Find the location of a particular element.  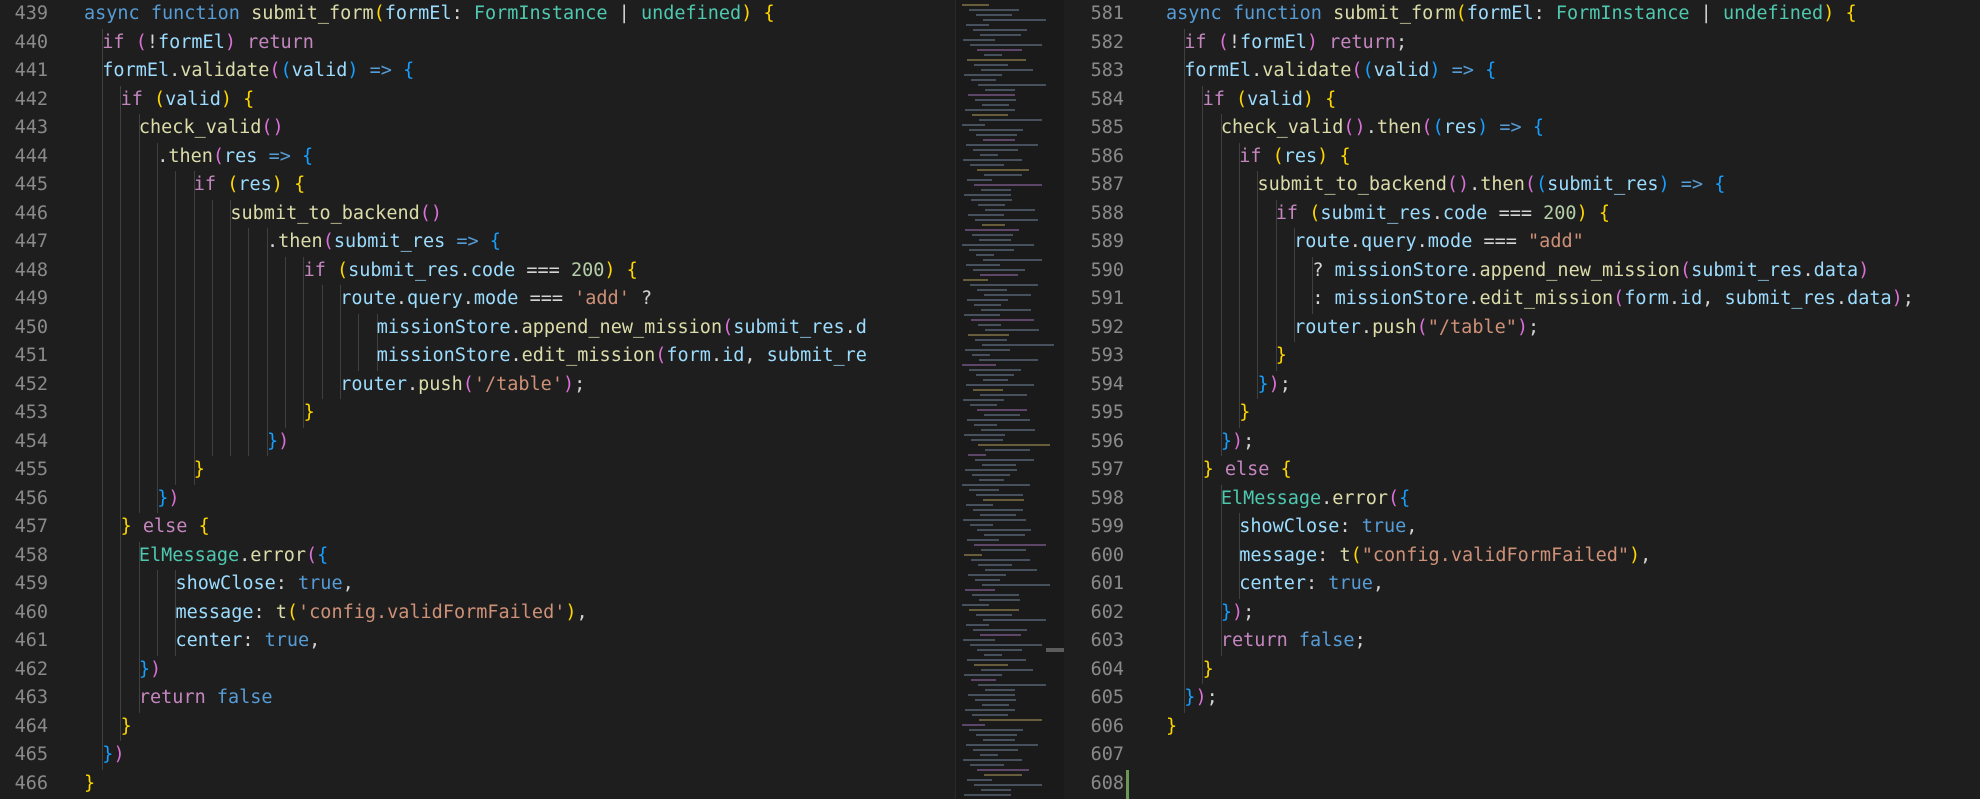

code-token: ) is located at coordinates (284, 441).